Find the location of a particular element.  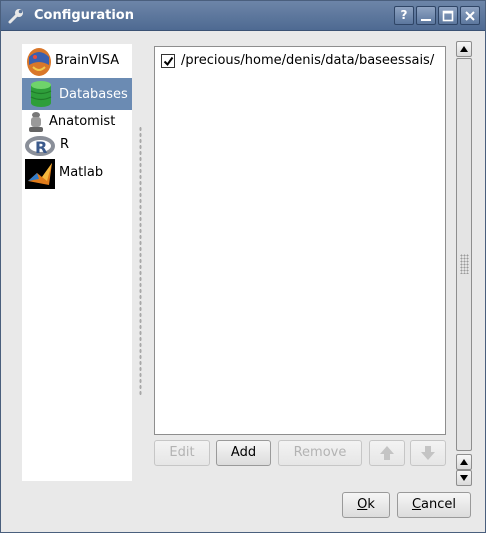

move-down-button is located at coordinates (428, 453).